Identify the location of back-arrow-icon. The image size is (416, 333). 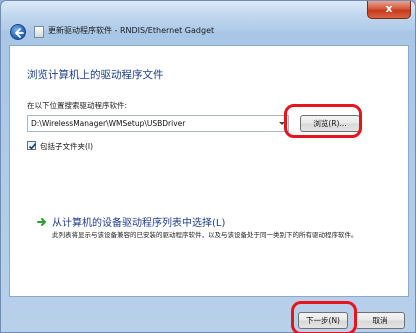
(18, 32).